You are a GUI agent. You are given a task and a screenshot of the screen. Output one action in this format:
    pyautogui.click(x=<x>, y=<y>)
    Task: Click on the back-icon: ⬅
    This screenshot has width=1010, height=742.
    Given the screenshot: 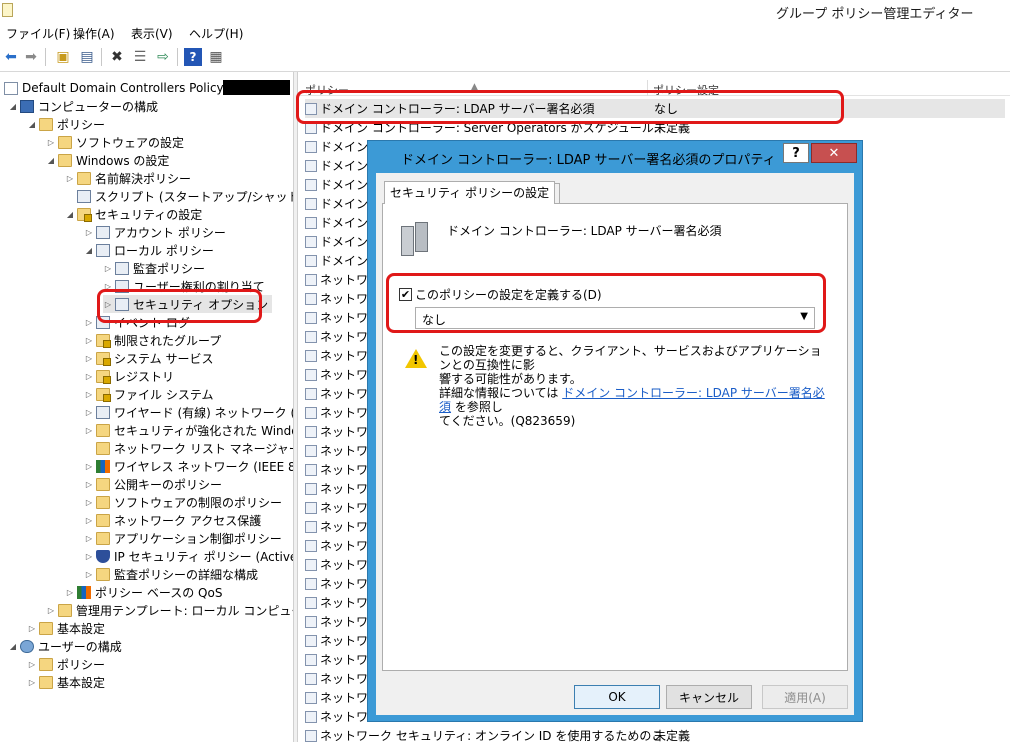 What is the action you would take?
    pyautogui.click(x=11, y=57)
    